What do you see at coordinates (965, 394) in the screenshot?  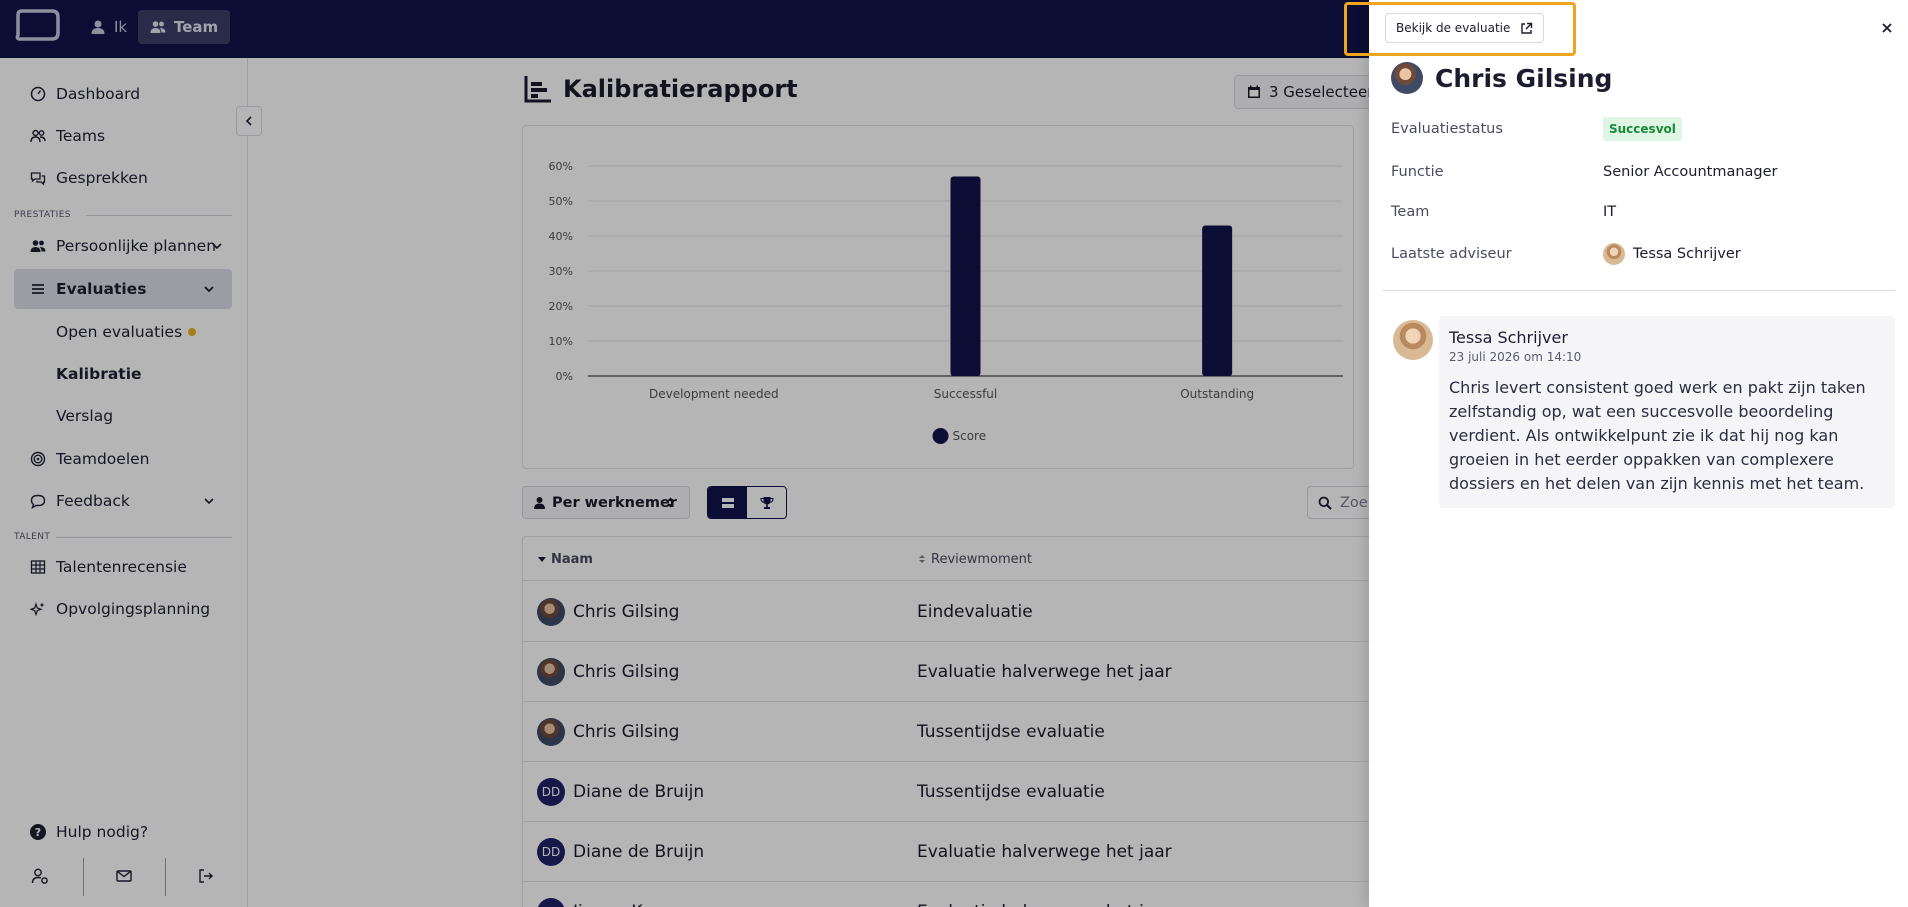 I see `x-tick-label: Successful` at bounding box center [965, 394].